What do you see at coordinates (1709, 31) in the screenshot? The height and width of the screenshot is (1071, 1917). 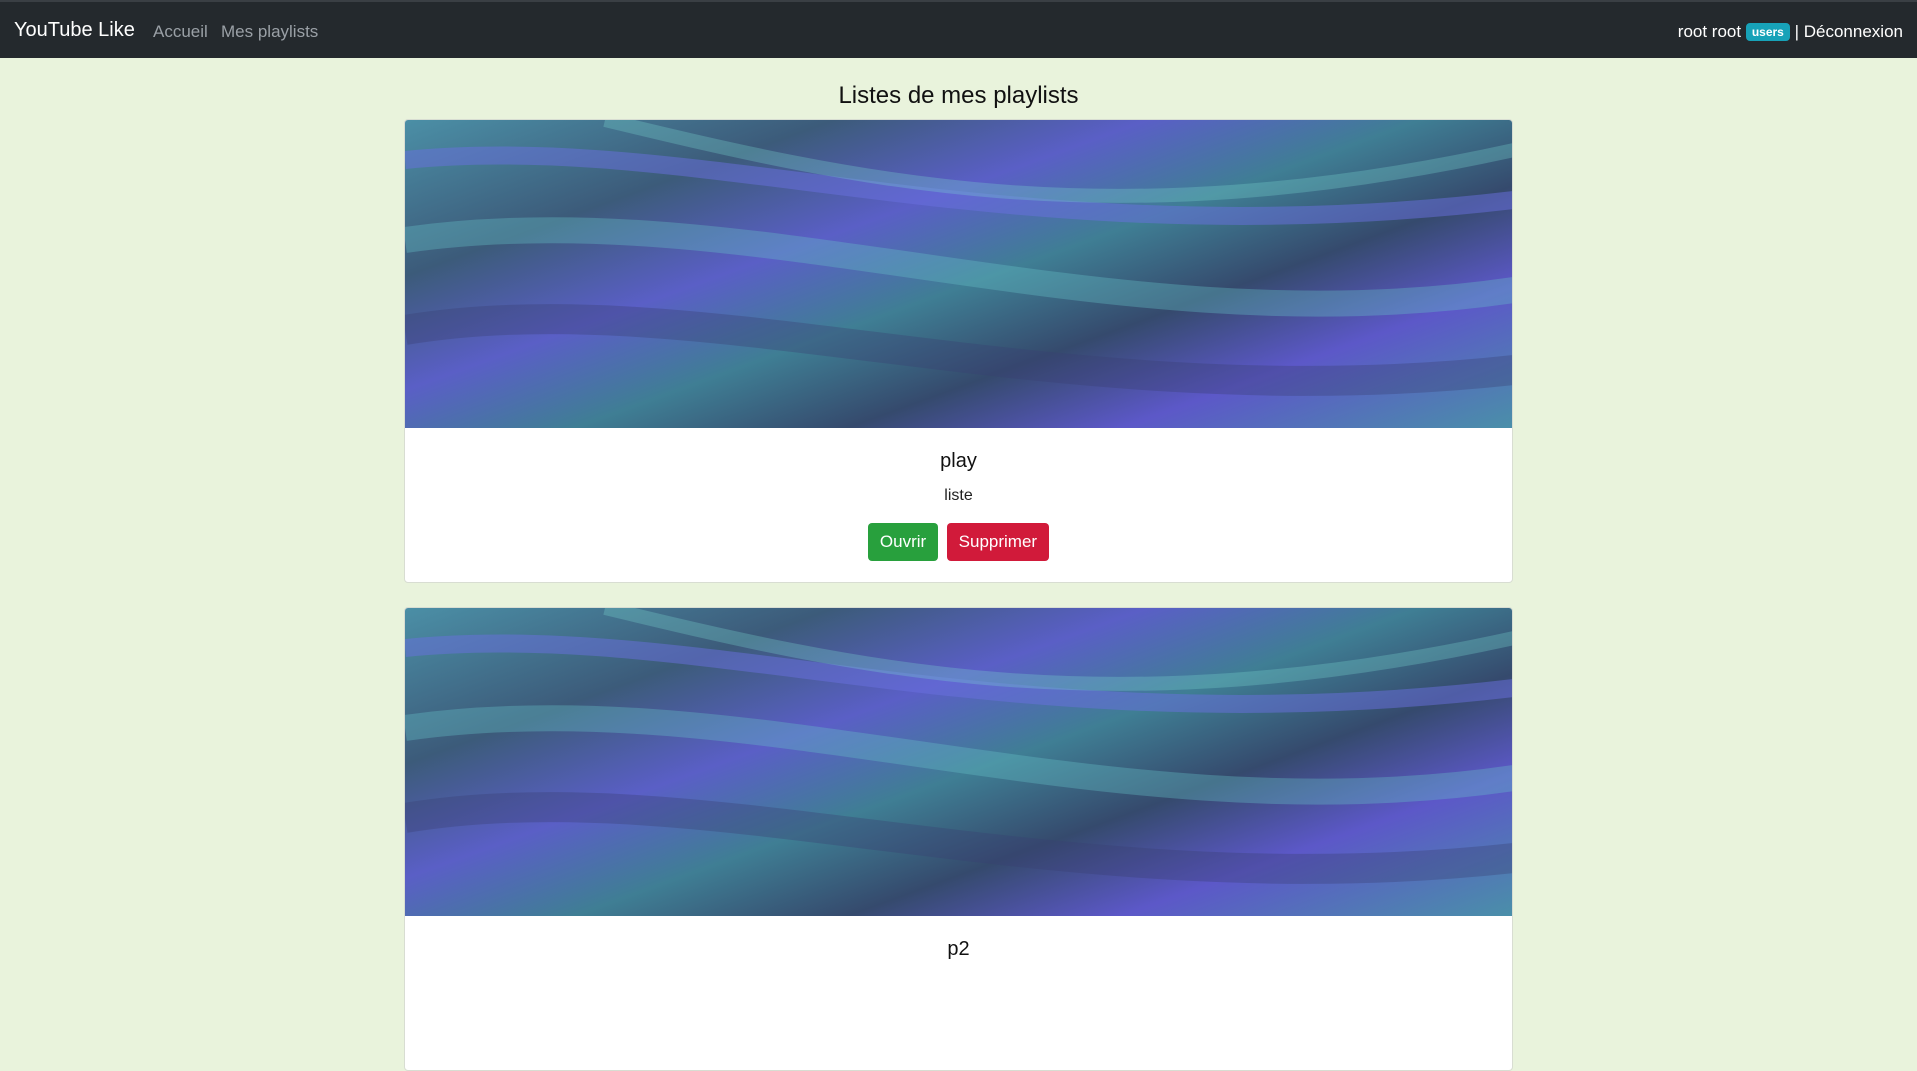 I see `user-name: root root` at bounding box center [1709, 31].